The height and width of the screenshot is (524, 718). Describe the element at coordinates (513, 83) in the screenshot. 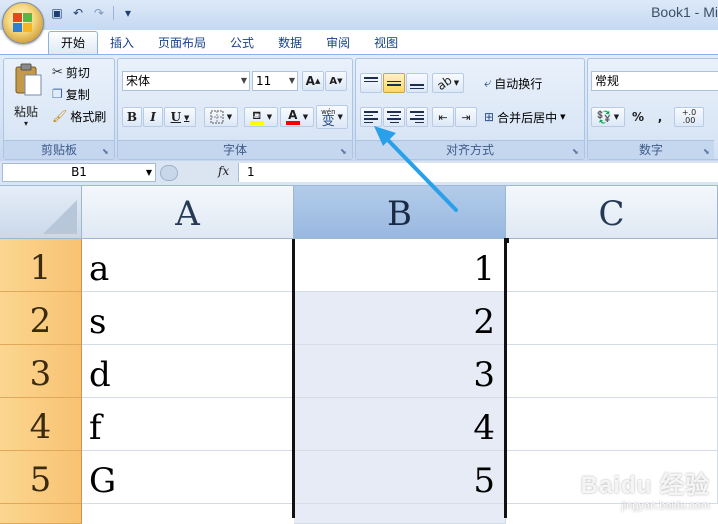

I see `wrap-text-button: ⤶ 自动换行` at that location.